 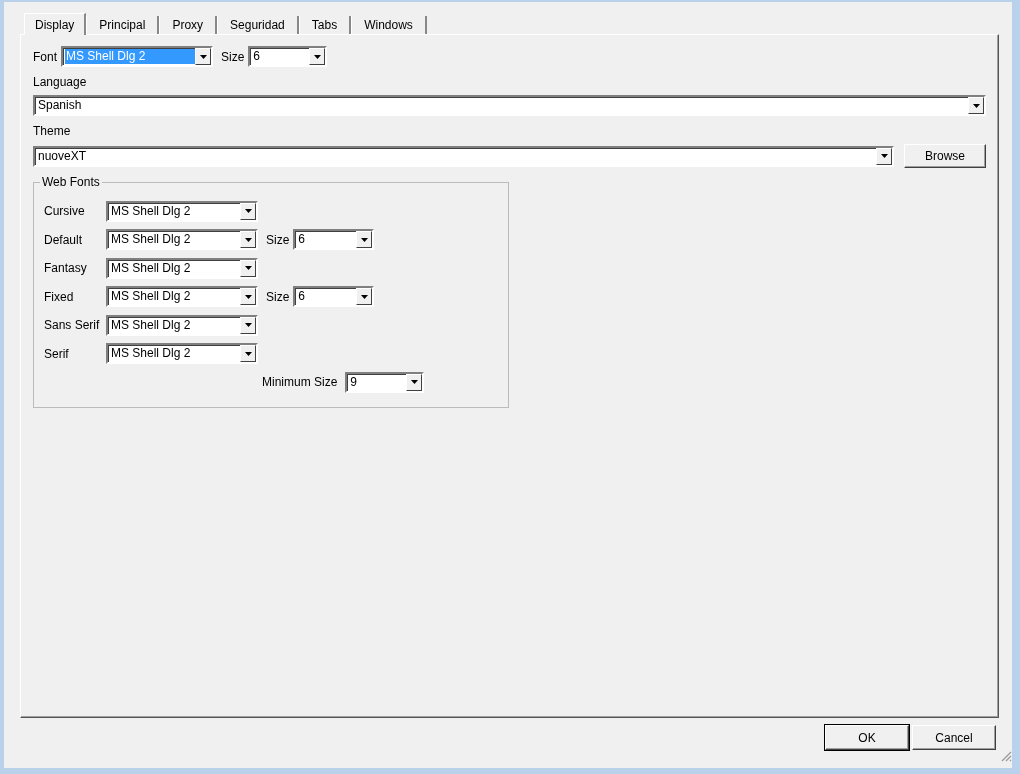 What do you see at coordinates (71, 182) in the screenshot?
I see `group-title: Web Fonts` at bounding box center [71, 182].